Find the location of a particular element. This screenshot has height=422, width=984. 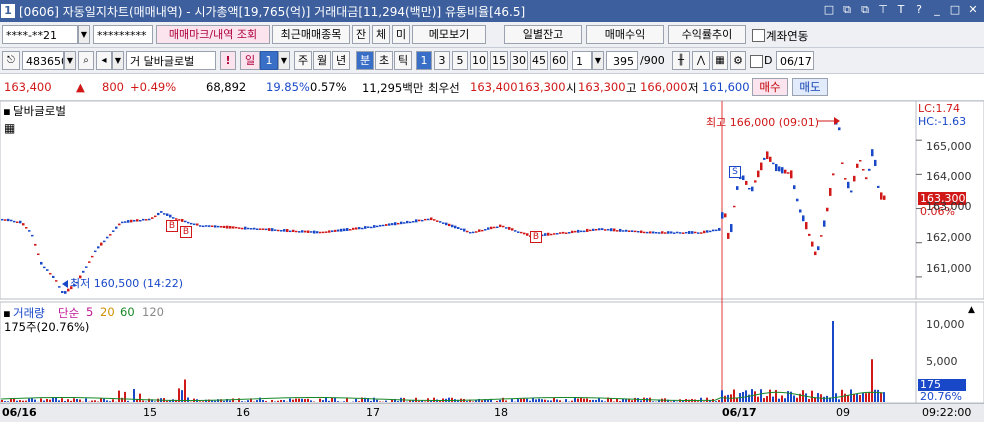

count-input: 395 is located at coordinates (622, 60).